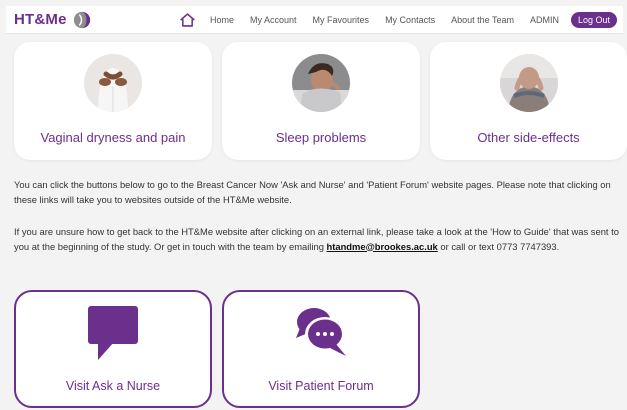 The height and width of the screenshot is (410, 627). I want to click on visit-ask-a-nurse-button: Visit Ask a Nurse, so click(113, 349).